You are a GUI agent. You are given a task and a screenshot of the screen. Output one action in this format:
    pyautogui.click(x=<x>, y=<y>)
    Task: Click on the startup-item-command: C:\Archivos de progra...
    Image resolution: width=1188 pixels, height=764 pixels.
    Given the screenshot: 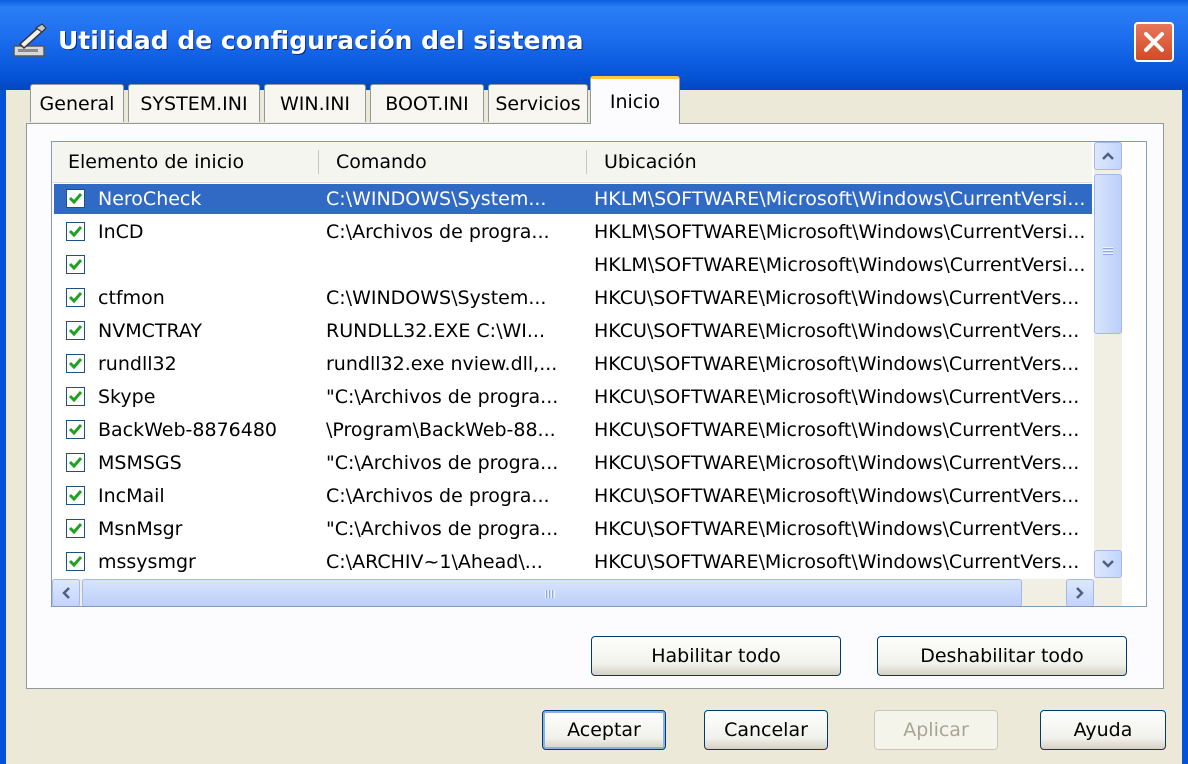 What is the action you would take?
    pyautogui.click(x=438, y=496)
    